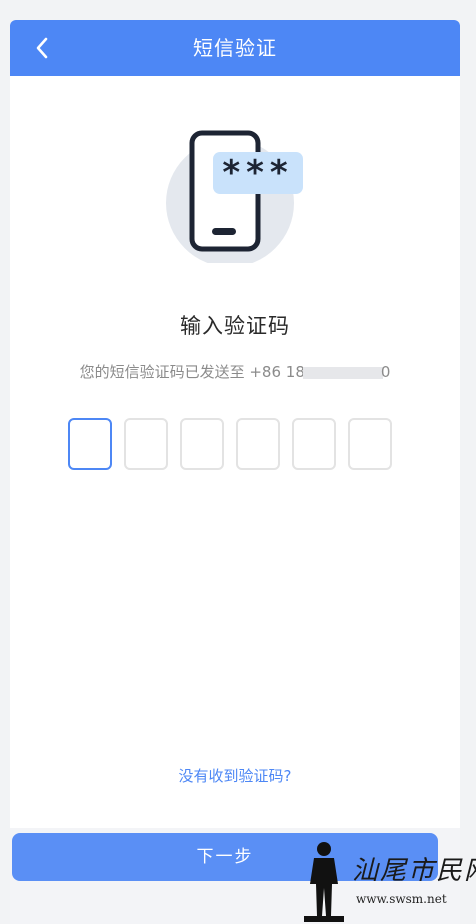 The height and width of the screenshot is (924, 476). I want to click on heading: 输入验证码, so click(235, 326).